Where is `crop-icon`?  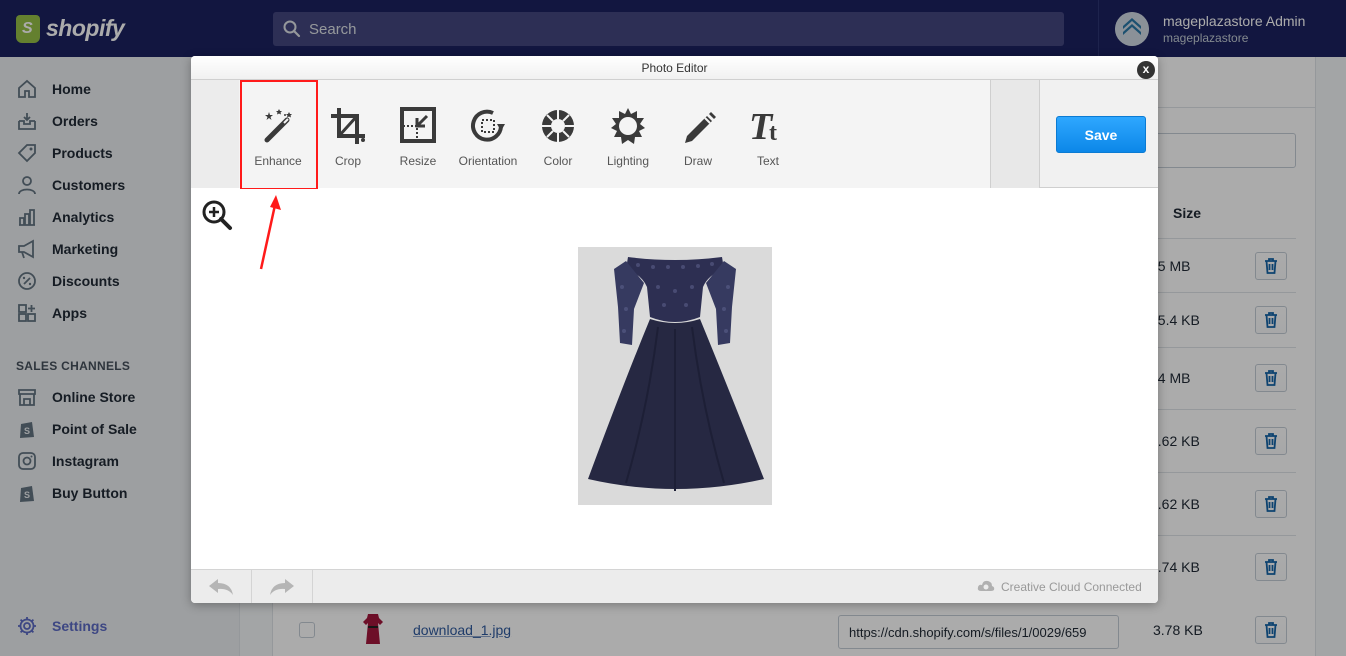
crop-icon is located at coordinates (348, 126).